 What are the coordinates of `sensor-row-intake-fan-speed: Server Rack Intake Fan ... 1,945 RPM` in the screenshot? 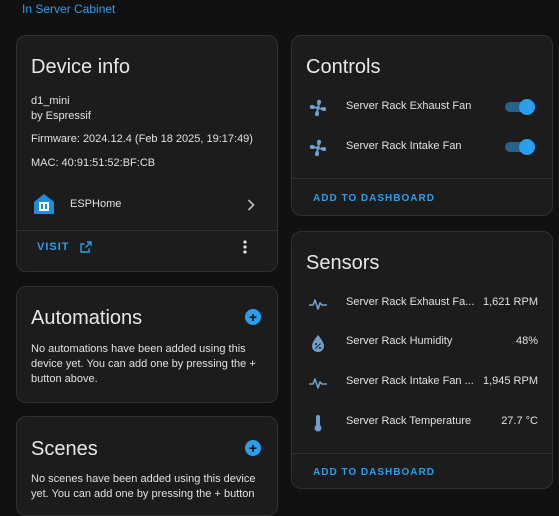 It's located at (422, 383).